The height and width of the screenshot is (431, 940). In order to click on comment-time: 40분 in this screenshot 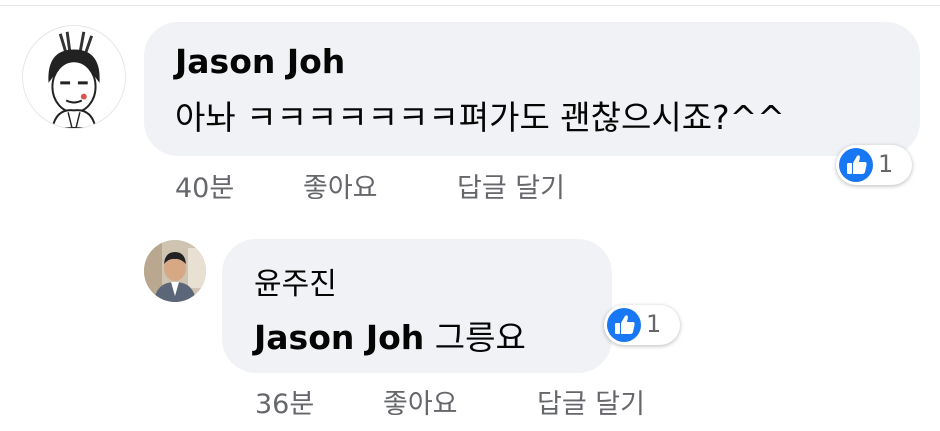, I will do `click(204, 185)`.